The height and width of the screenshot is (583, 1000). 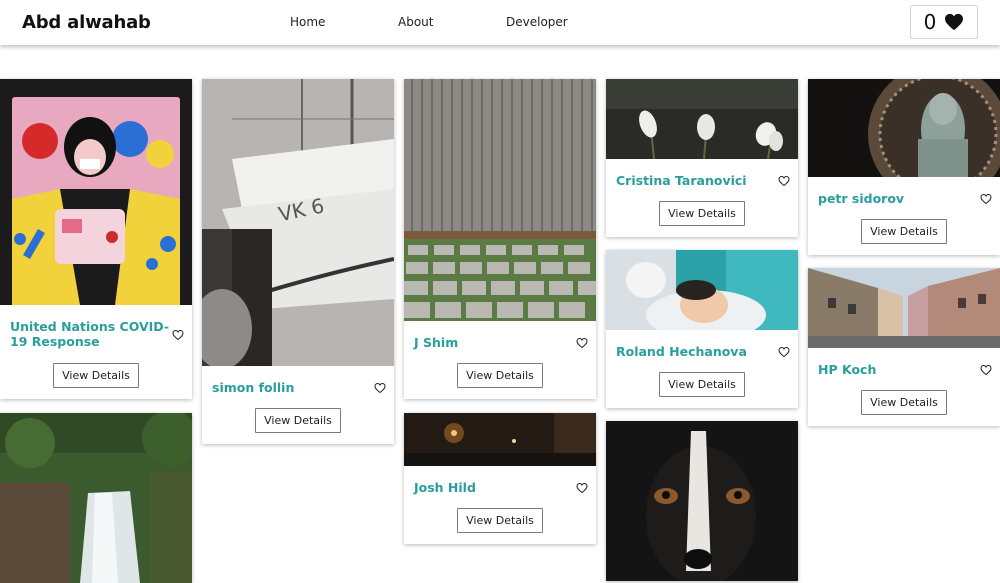 I want to click on photo-card: HP Koch View Details, so click(x=904, y=347).